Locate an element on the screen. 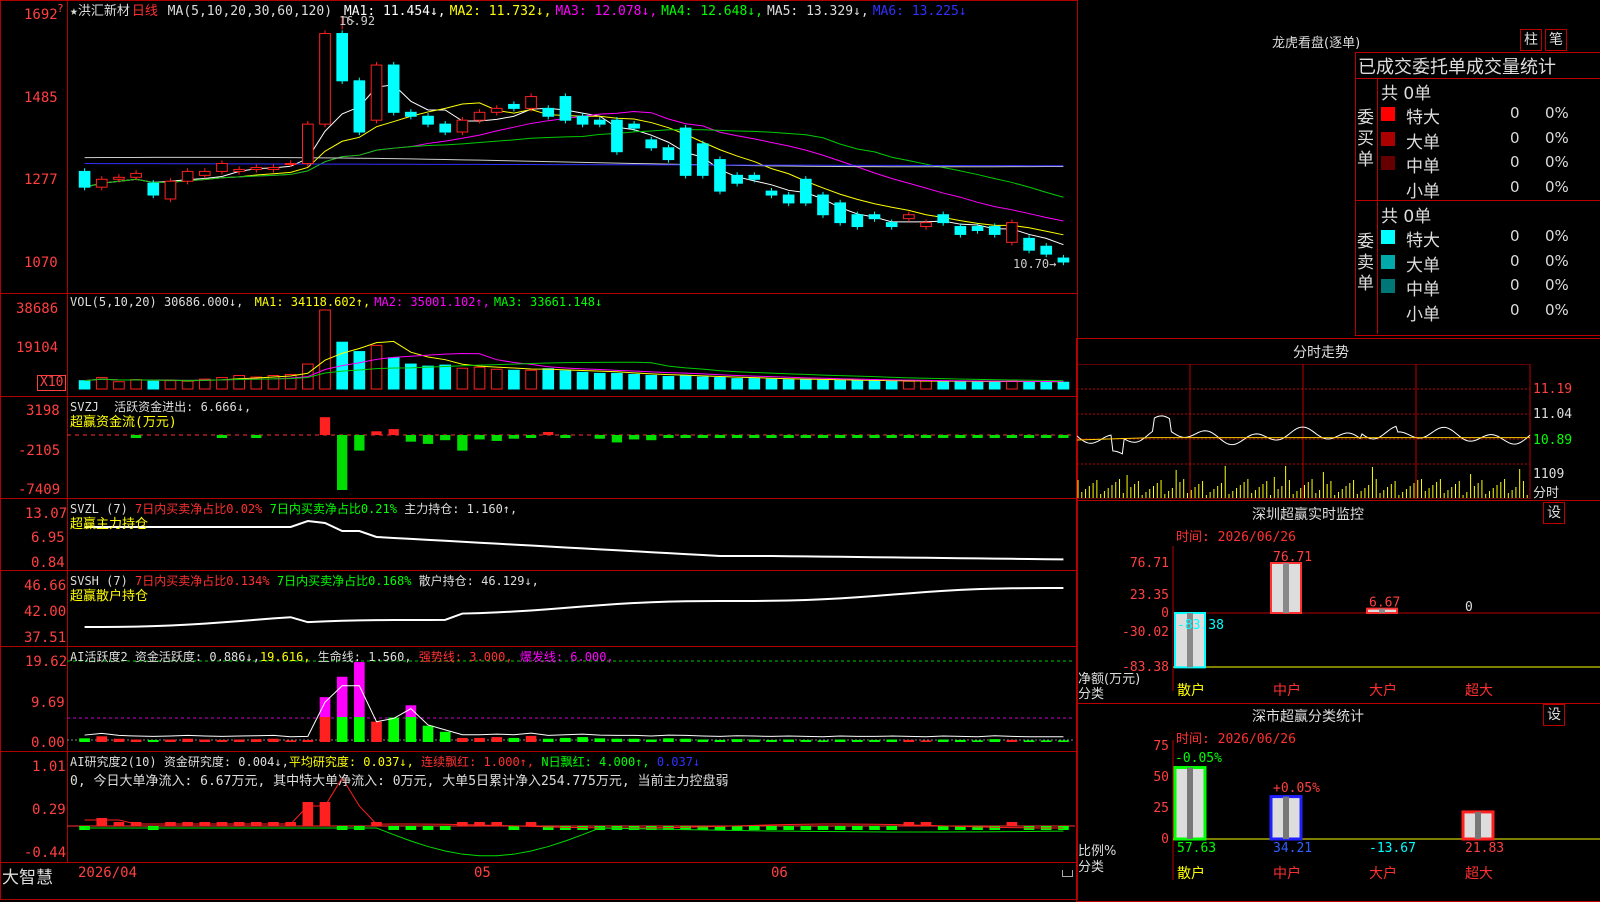 The width and height of the screenshot is (1600, 902). buy-total: 共 0单 is located at coordinates (1406, 94).